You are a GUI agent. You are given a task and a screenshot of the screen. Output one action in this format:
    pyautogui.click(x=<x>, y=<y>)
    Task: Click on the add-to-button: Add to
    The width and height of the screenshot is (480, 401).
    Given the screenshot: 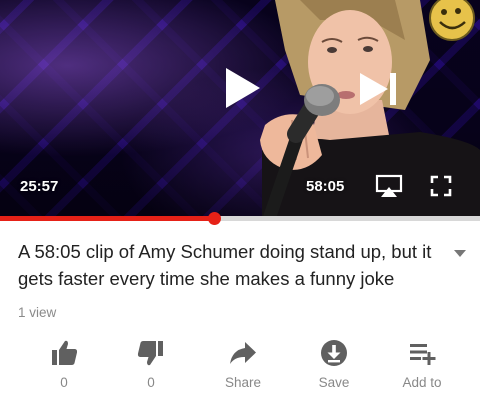 What is the action you would take?
    pyautogui.click(x=422, y=364)
    